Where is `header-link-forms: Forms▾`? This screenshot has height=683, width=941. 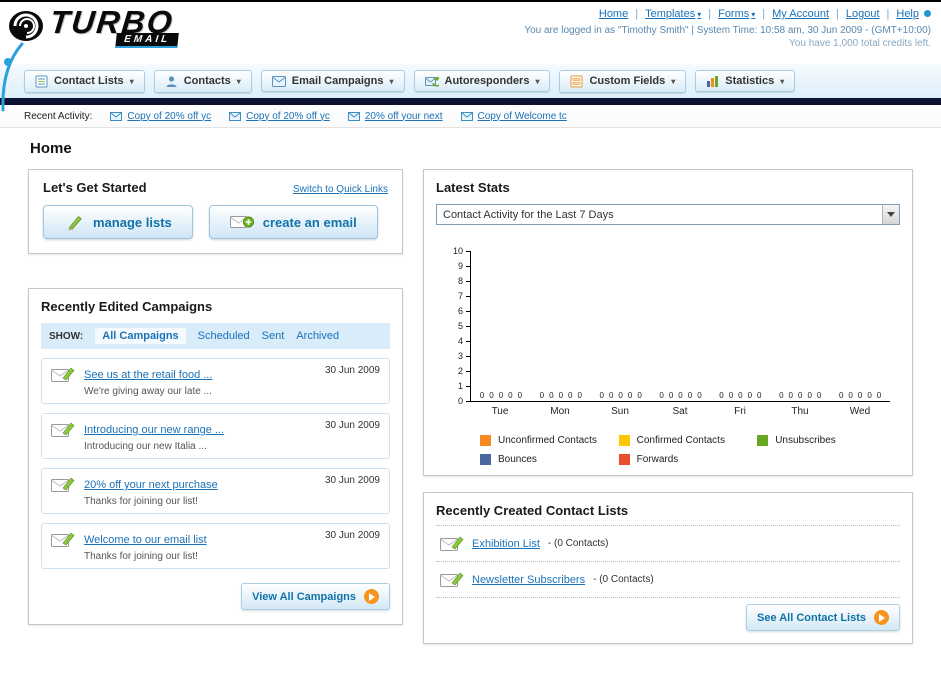 header-link-forms: Forms▾ is located at coordinates (728, 14).